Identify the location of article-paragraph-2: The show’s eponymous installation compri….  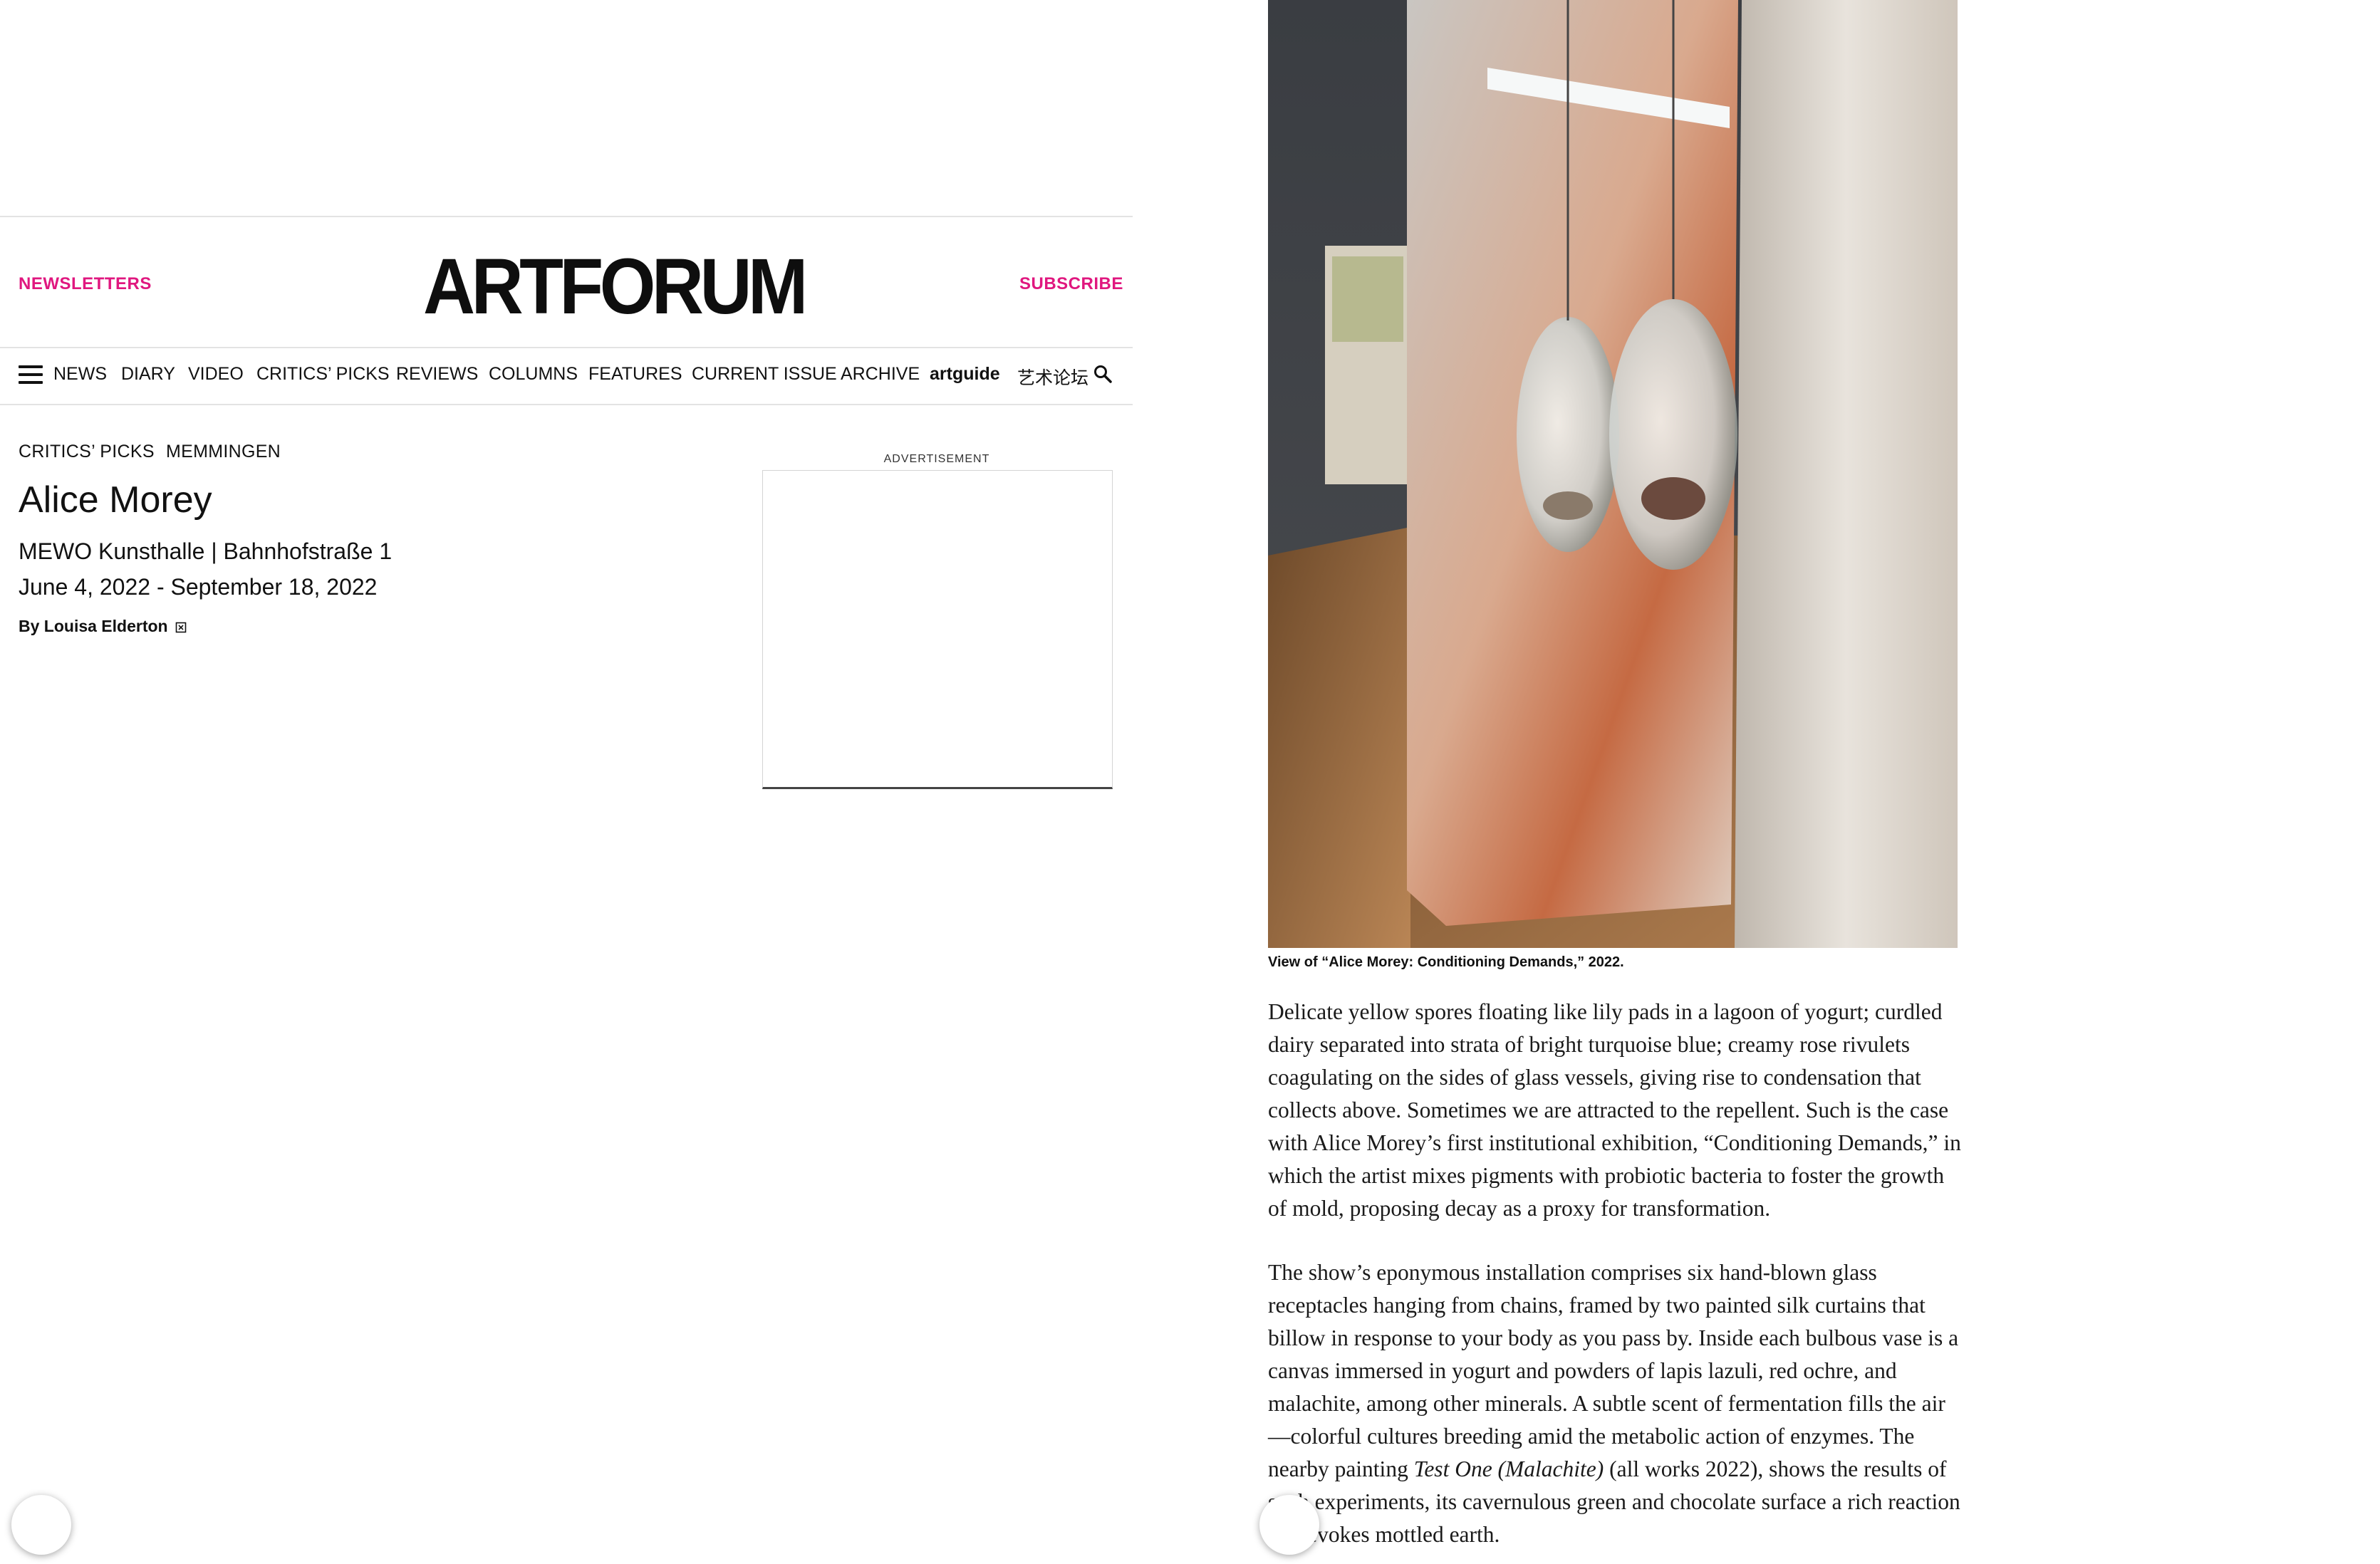
(1614, 1404).